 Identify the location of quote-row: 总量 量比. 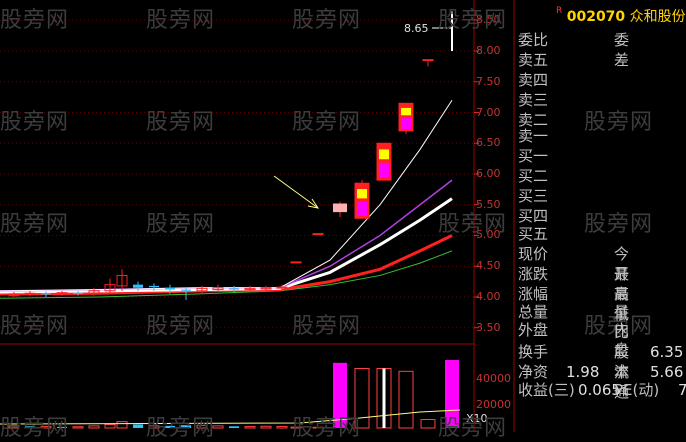
(573, 321).